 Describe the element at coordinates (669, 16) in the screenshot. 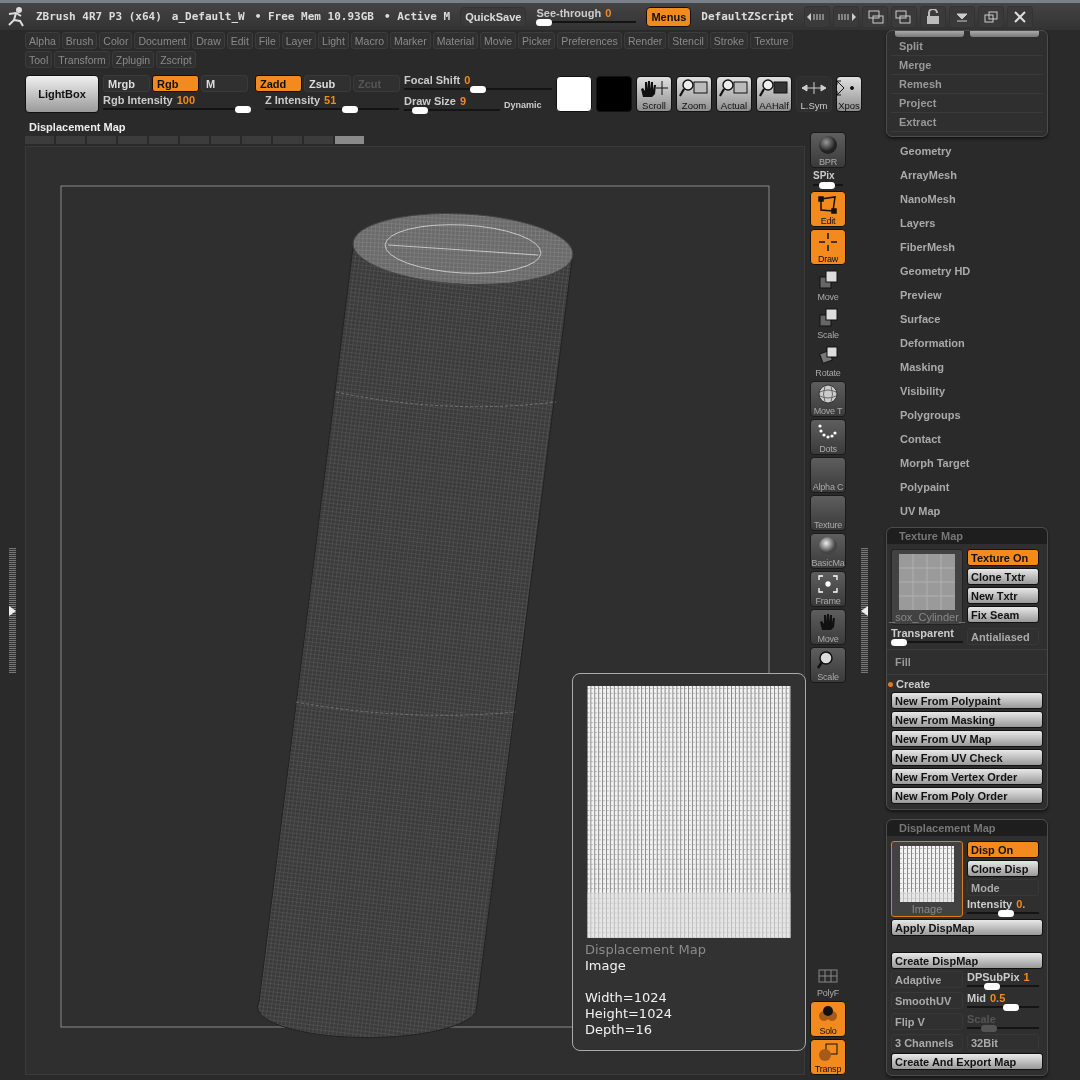

I see `menus-button: Menus` at that location.